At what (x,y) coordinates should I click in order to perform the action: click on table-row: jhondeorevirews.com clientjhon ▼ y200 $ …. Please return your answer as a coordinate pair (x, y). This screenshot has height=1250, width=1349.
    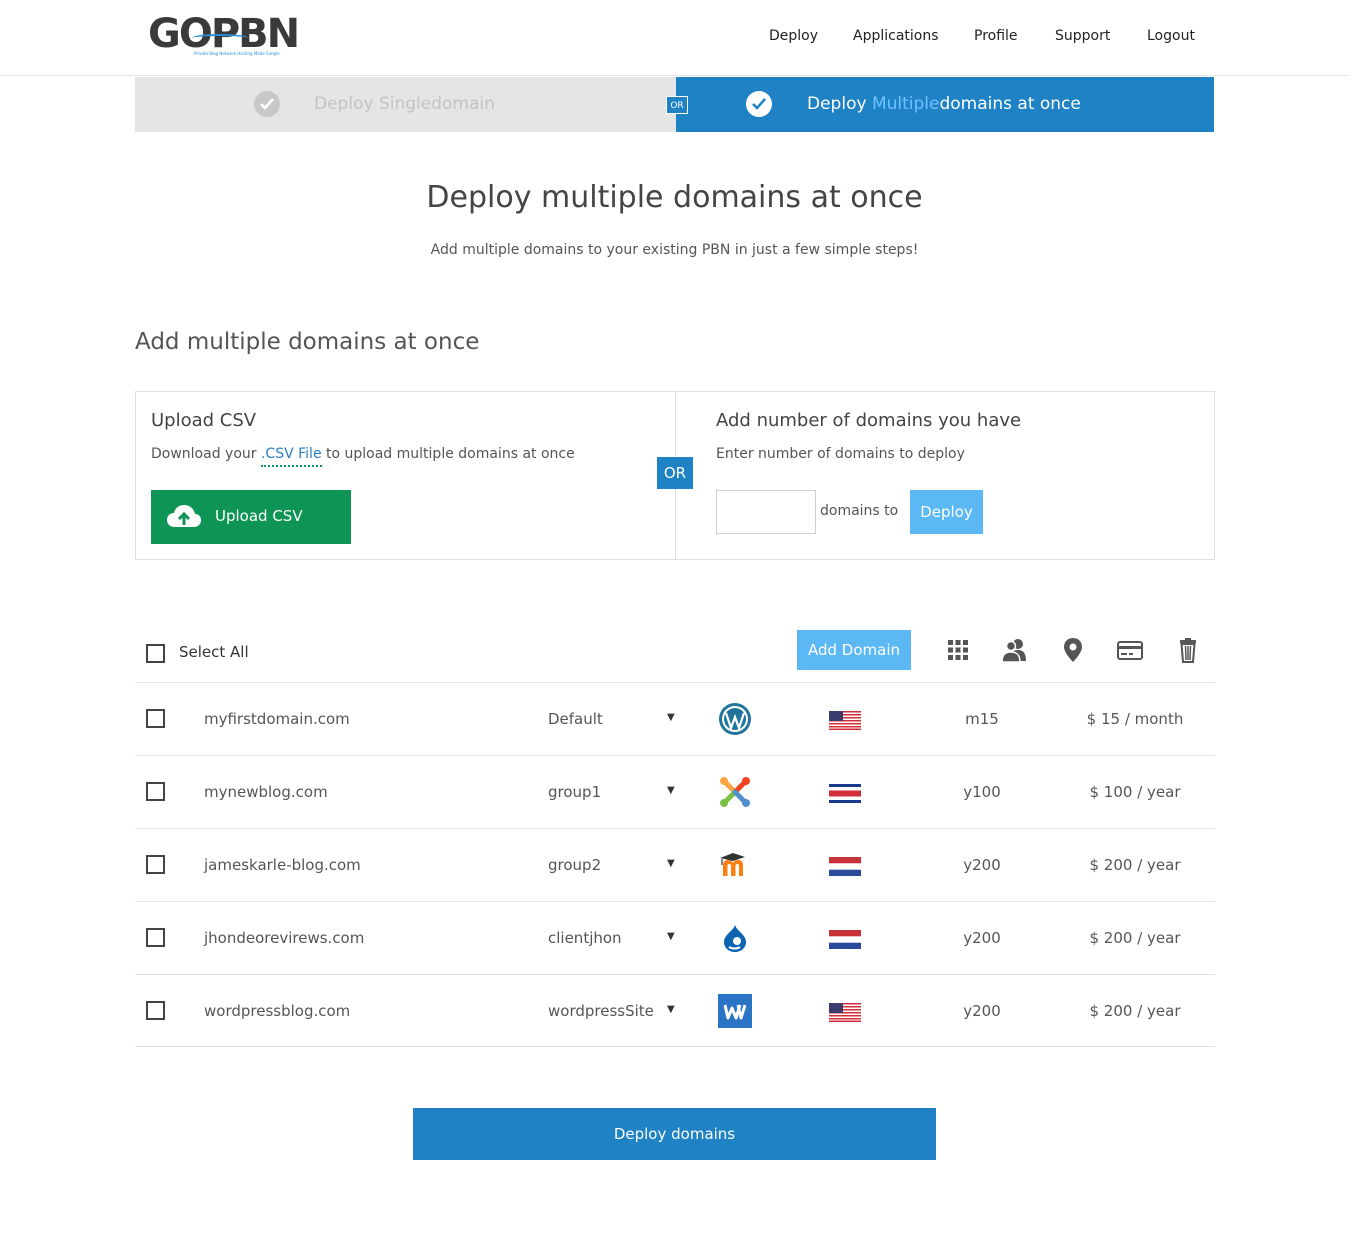
    Looking at the image, I should click on (675, 937).